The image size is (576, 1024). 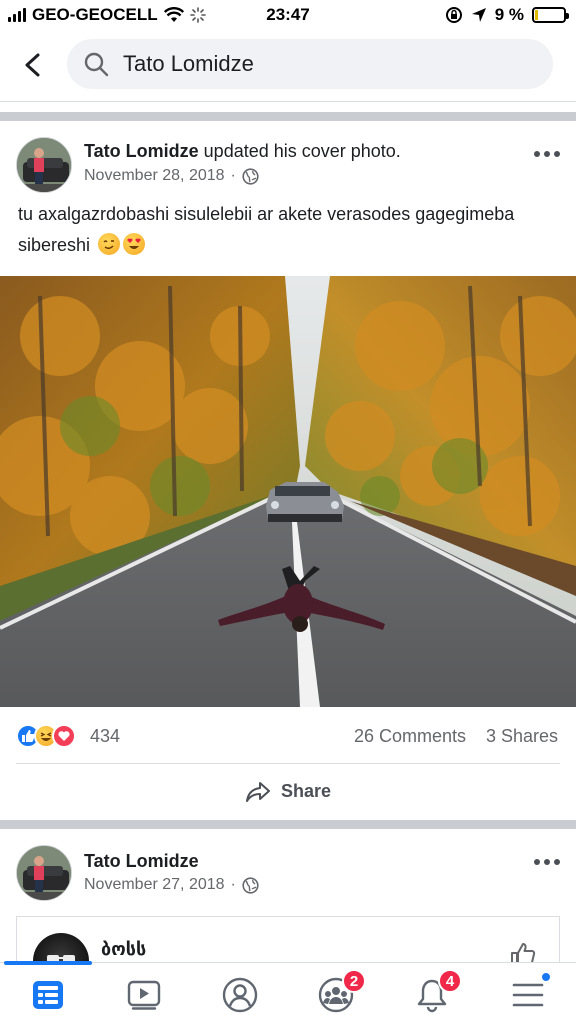 What do you see at coordinates (257, 791) in the screenshot?
I see `share-icon` at bounding box center [257, 791].